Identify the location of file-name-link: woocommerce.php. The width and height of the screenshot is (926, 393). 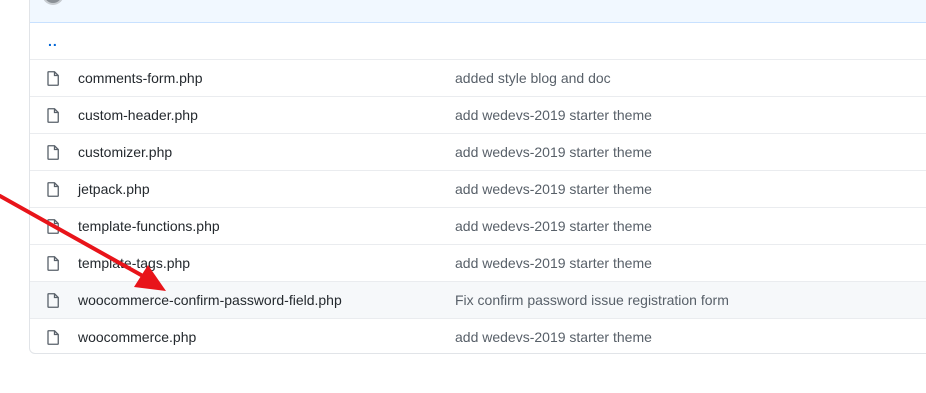
(266, 337).